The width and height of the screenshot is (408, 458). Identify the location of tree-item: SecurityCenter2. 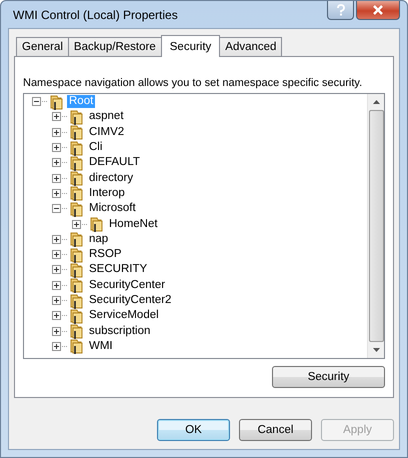
(130, 300).